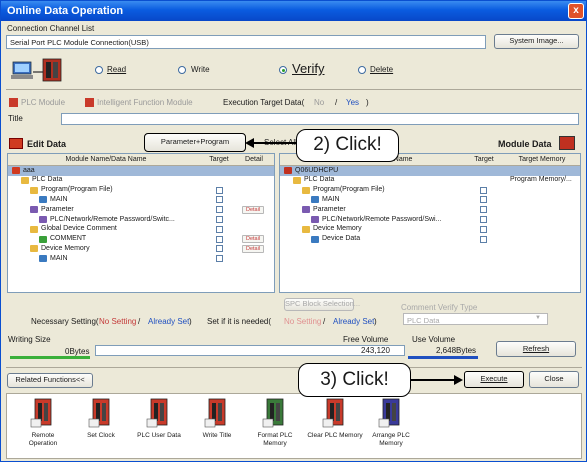  I want to click on related-function-label: PLC User Data, so click(159, 435).